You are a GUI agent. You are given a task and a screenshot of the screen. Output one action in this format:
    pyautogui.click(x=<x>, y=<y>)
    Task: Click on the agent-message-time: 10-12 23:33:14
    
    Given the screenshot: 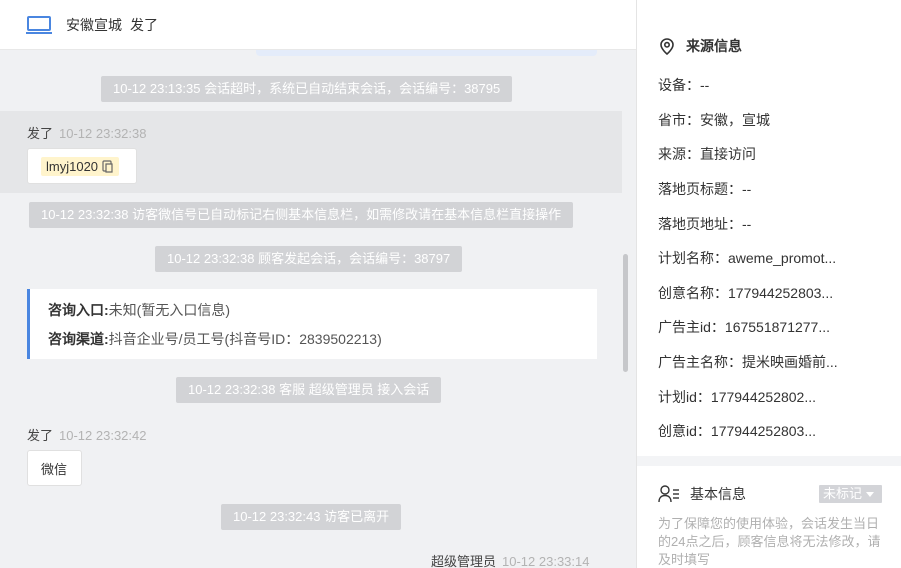 What is the action you would take?
    pyautogui.click(x=546, y=561)
    